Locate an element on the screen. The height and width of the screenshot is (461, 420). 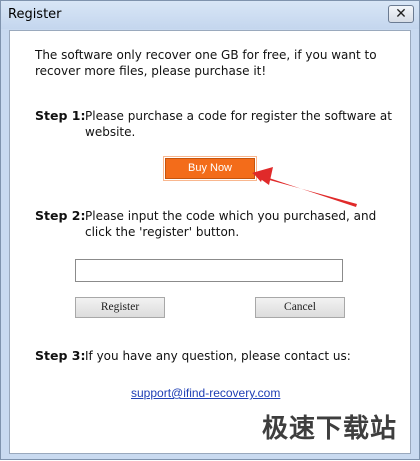
watermark-logo: 极速下载站 is located at coordinates (329, 429).